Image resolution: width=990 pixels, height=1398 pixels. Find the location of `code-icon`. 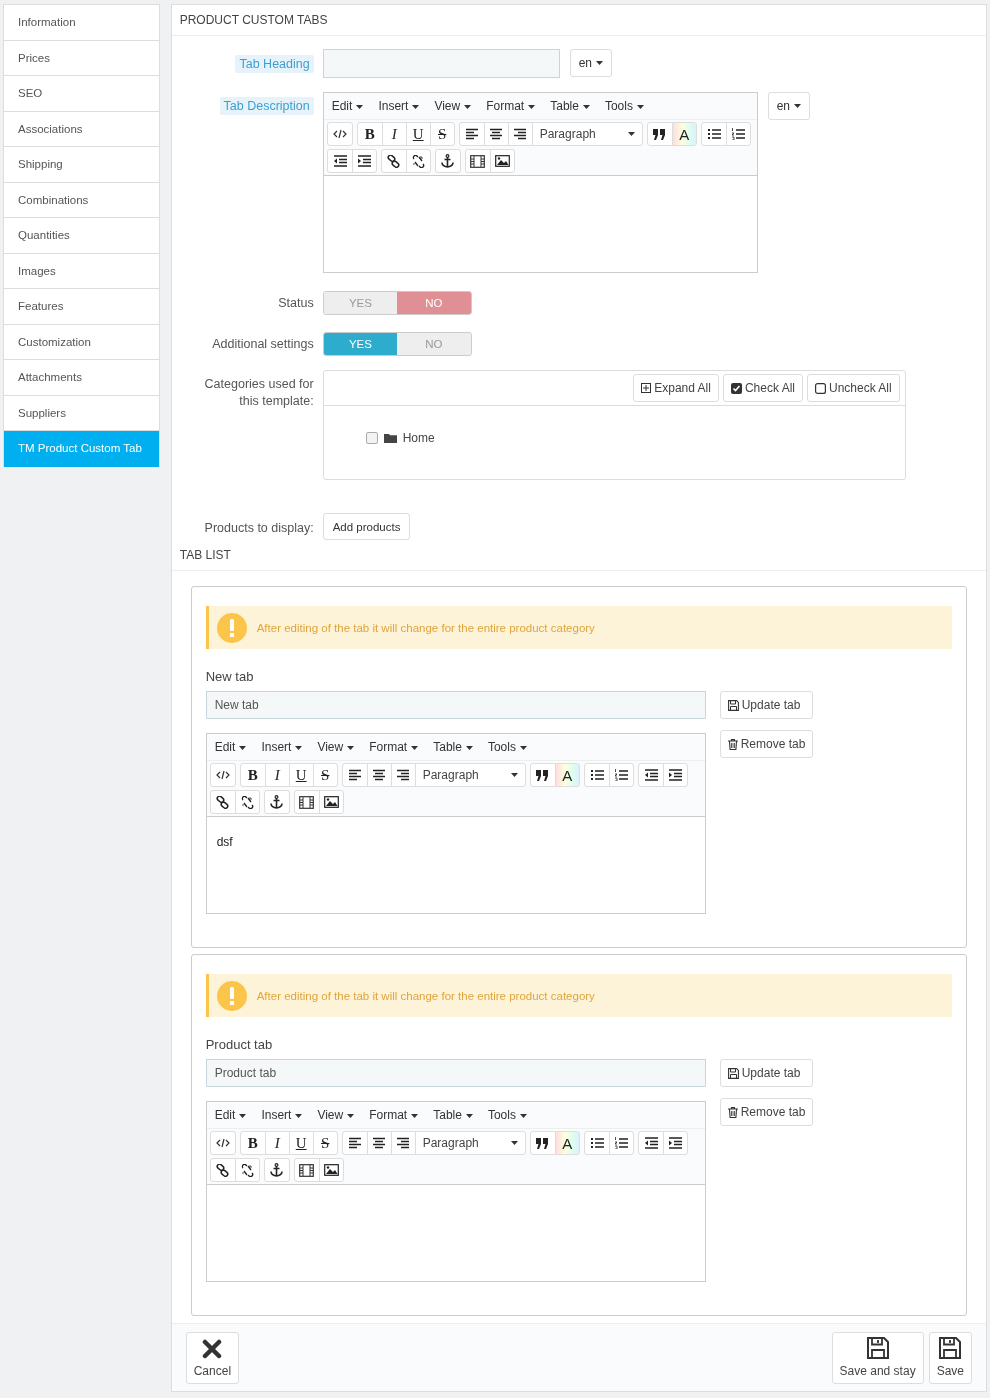

code-icon is located at coordinates (222, 775).